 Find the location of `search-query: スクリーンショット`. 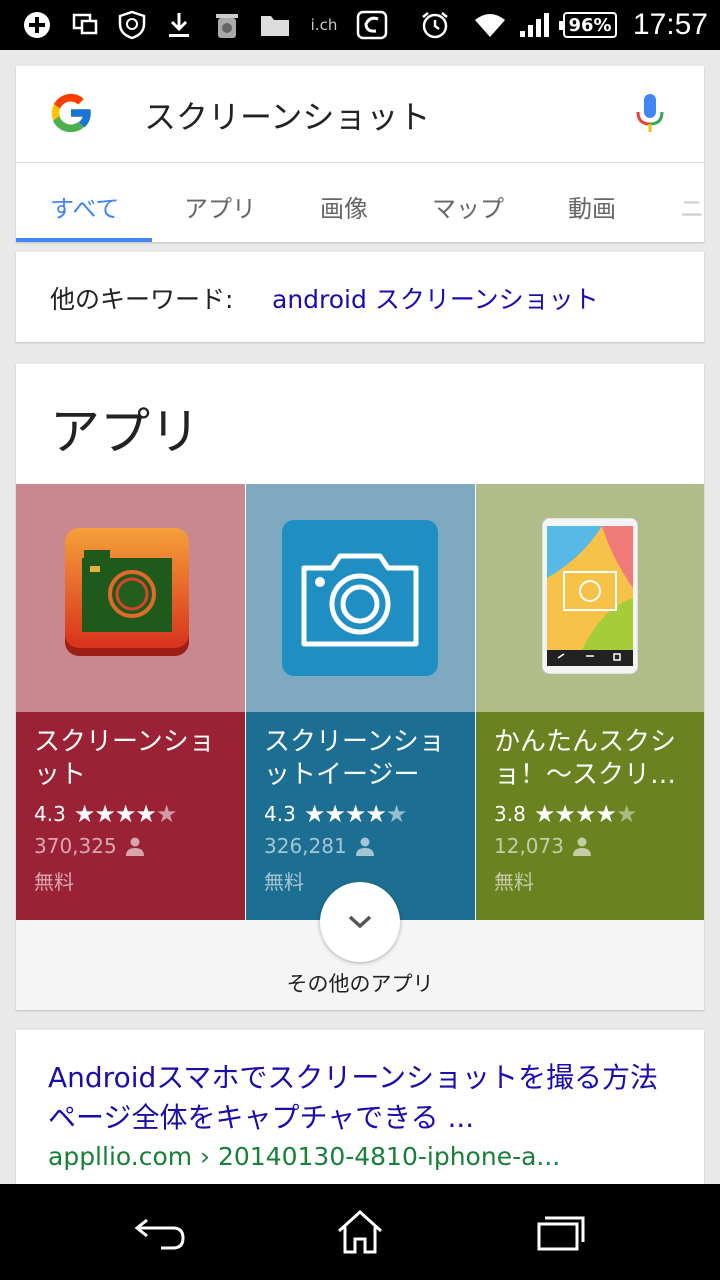

search-query: スクリーンショット is located at coordinates (287, 115).